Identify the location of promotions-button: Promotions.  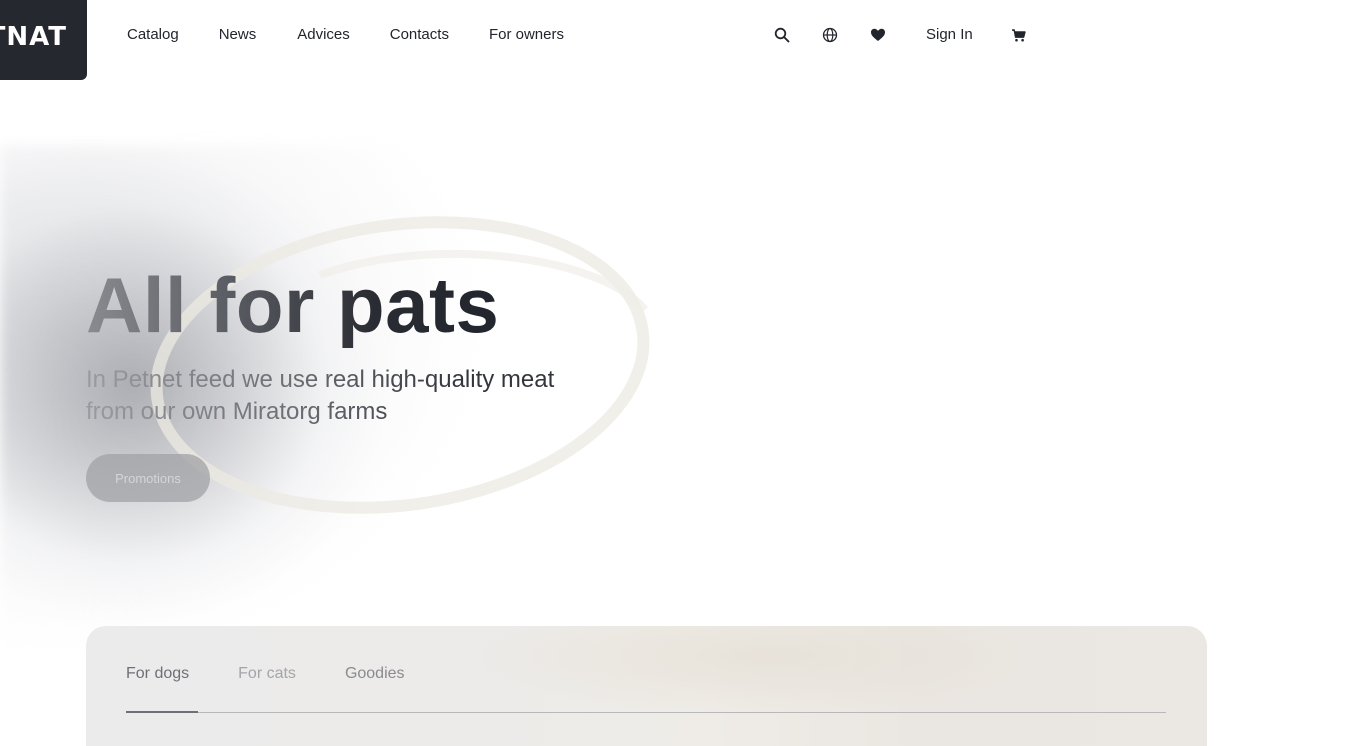
(148, 478).